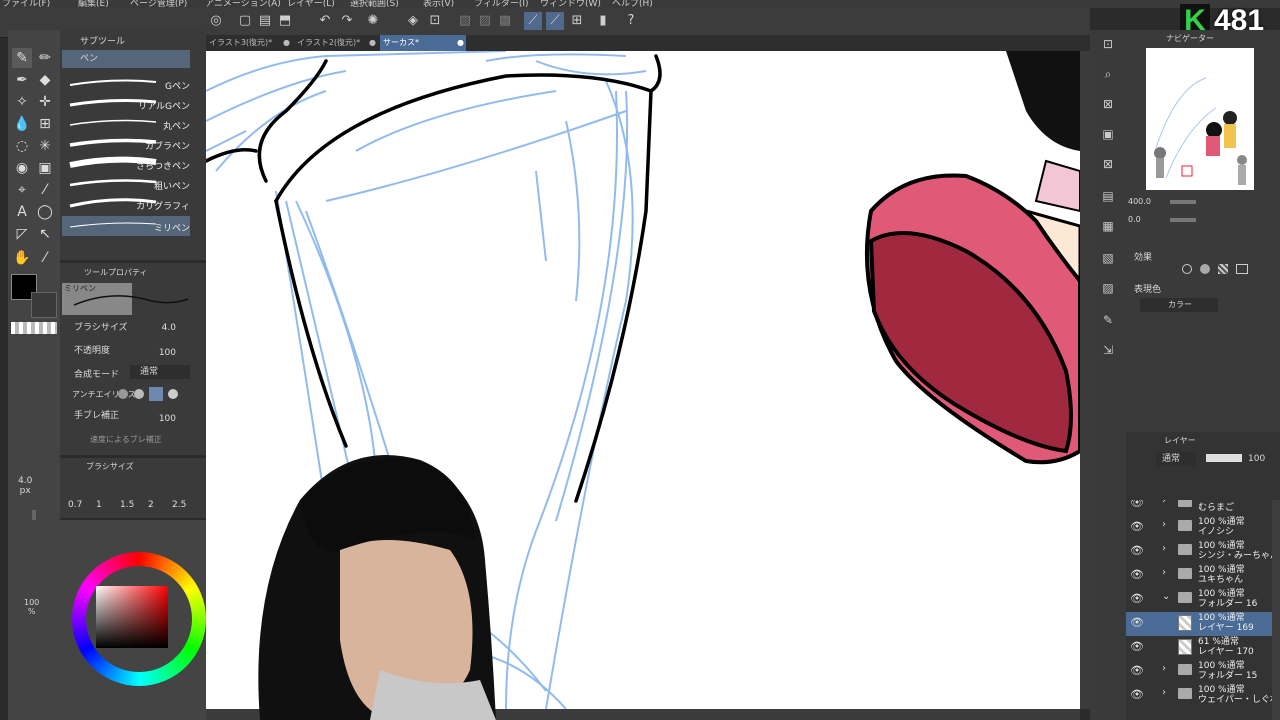  I want to click on effect-icons, so click(1222, 270).